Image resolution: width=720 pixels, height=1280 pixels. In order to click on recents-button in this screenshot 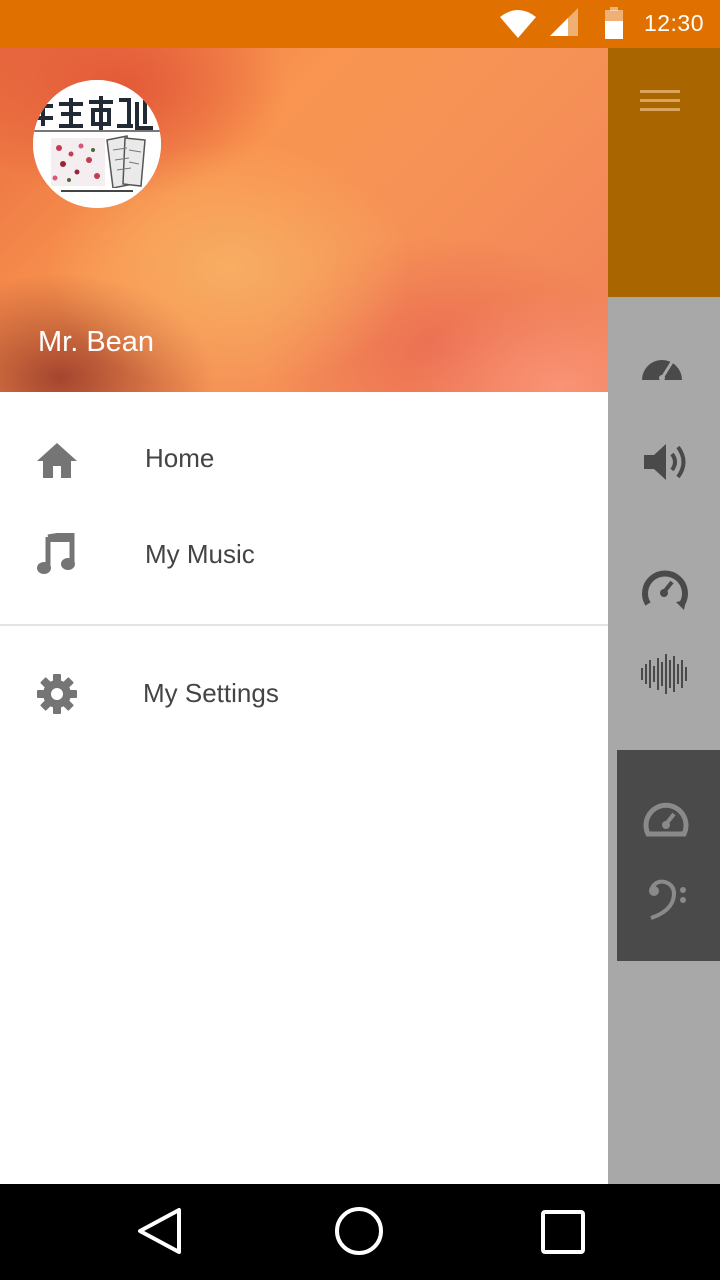, I will do `click(563, 1232)`.